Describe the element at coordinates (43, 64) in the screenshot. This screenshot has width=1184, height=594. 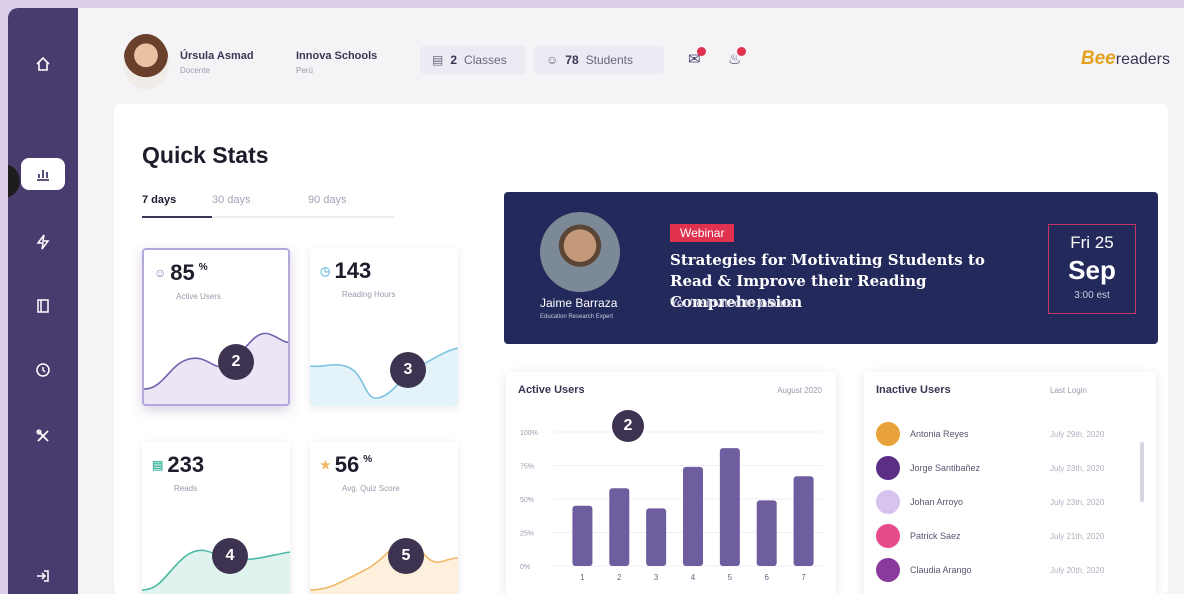
I see `home-icon` at that location.